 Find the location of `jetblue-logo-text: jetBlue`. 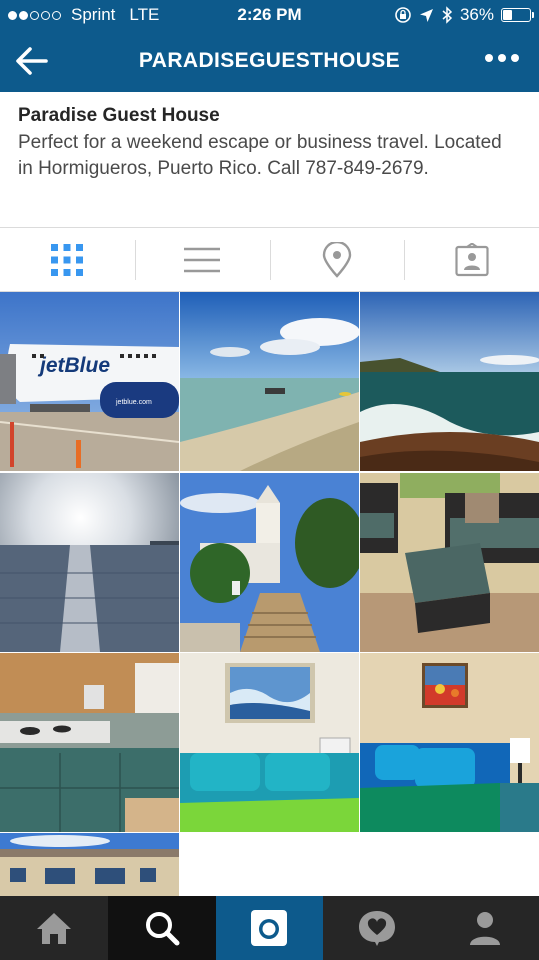

jetblue-logo-text: jetBlue is located at coordinates (73, 365).